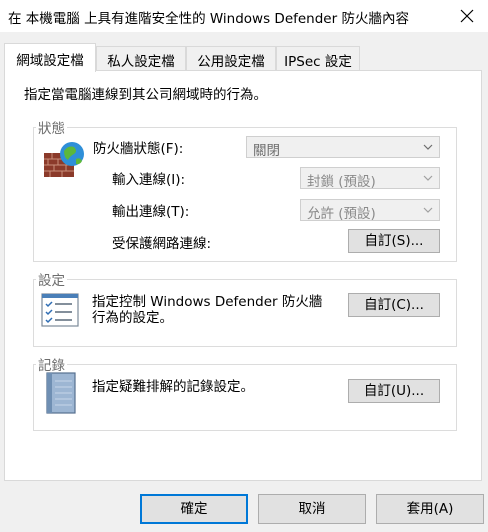 The image size is (488, 532). I want to click on inbound-connections-select: 封鎖 (預設), so click(370, 178).